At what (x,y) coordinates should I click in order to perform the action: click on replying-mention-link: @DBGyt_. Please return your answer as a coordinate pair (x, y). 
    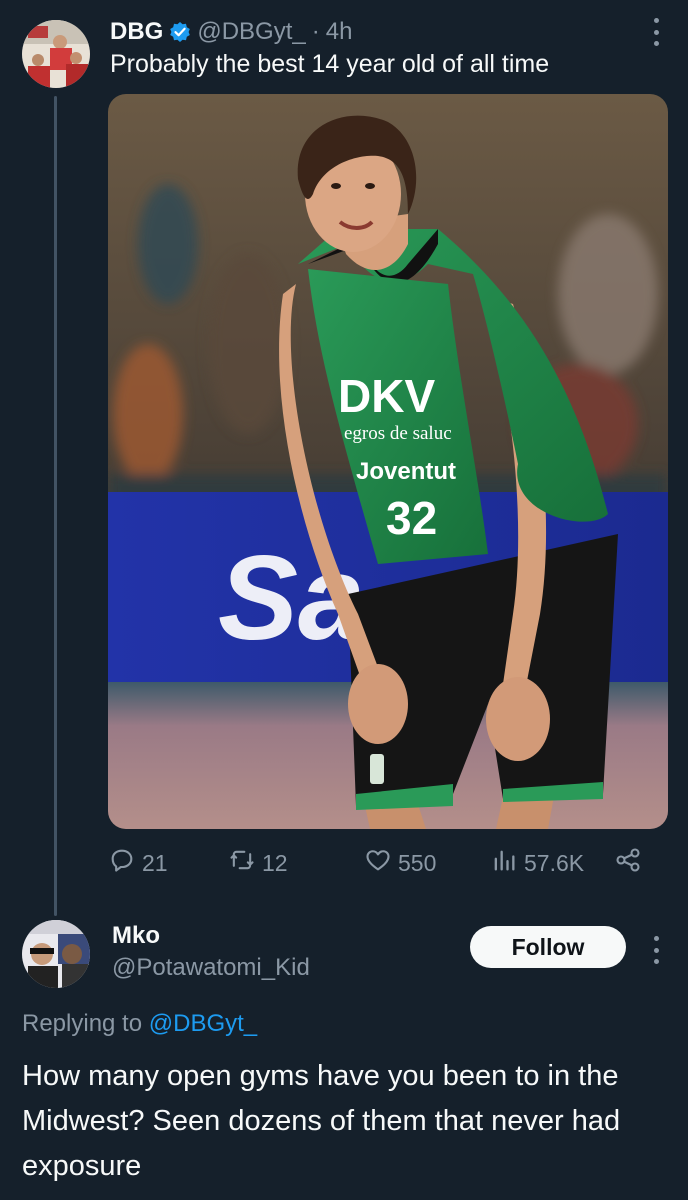
    Looking at the image, I should click on (203, 1023).